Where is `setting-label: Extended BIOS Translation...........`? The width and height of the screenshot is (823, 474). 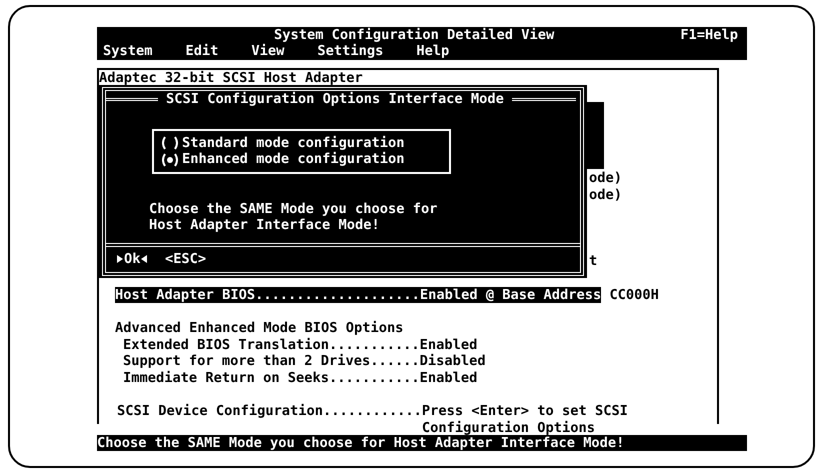 setting-label: Extended BIOS Translation........... is located at coordinates (271, 345).